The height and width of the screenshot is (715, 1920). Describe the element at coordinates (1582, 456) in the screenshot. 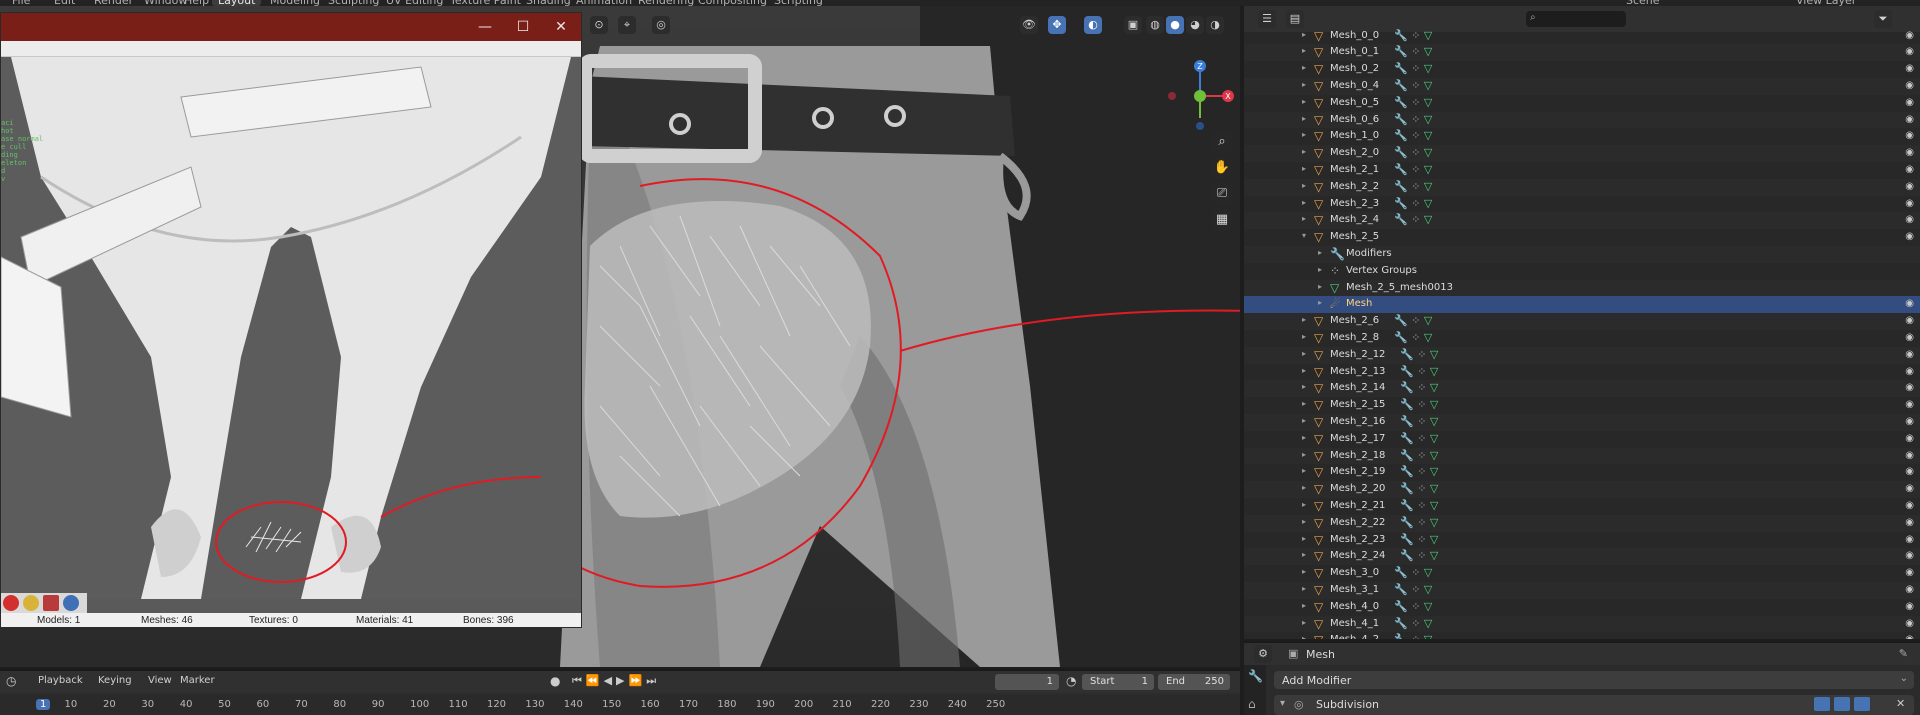

I see `outliner-row: ▸ ▽ Mesh_2_18 🔧 ⁘ ▽ ◉` at that location.